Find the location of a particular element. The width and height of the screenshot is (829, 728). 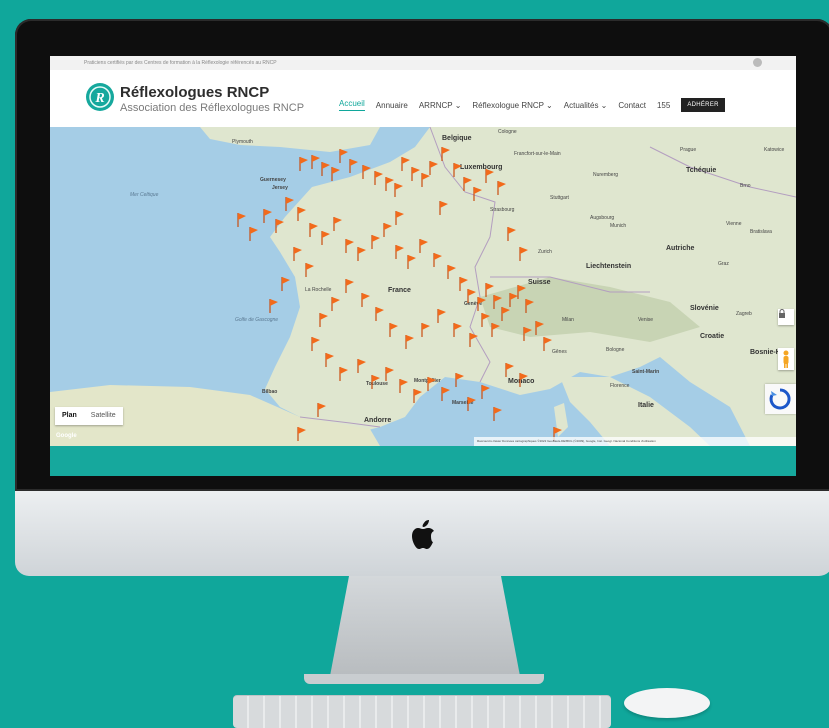

adherer-button: ADHÉRER is located at coordinates (703, 105).